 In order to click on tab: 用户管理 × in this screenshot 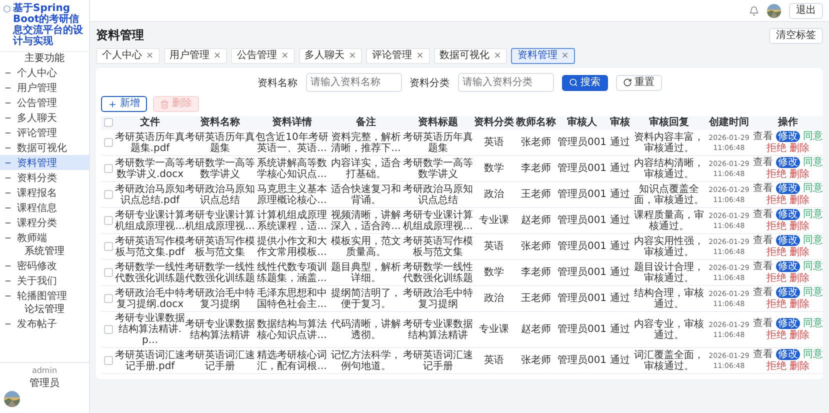, I will do `click(196, 56)`.